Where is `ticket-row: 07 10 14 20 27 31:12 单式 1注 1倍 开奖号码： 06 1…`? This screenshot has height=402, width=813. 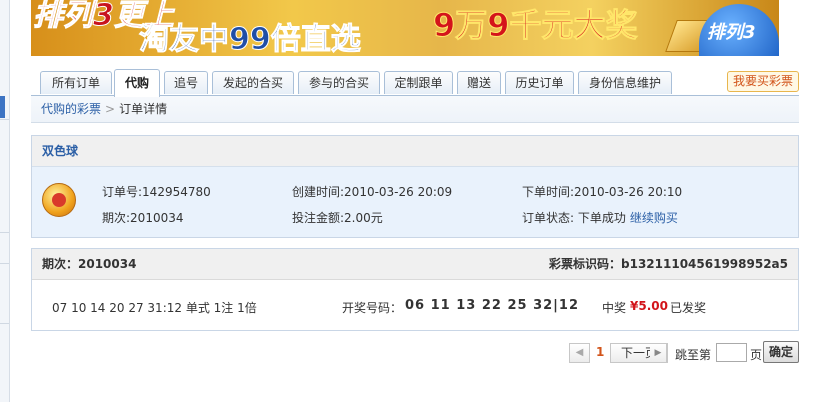
ticket-row: 07 10 14 20 27 31:12 单式 1注 1倍 开奖号码： 06 1… is located at coordinates (415, 305).